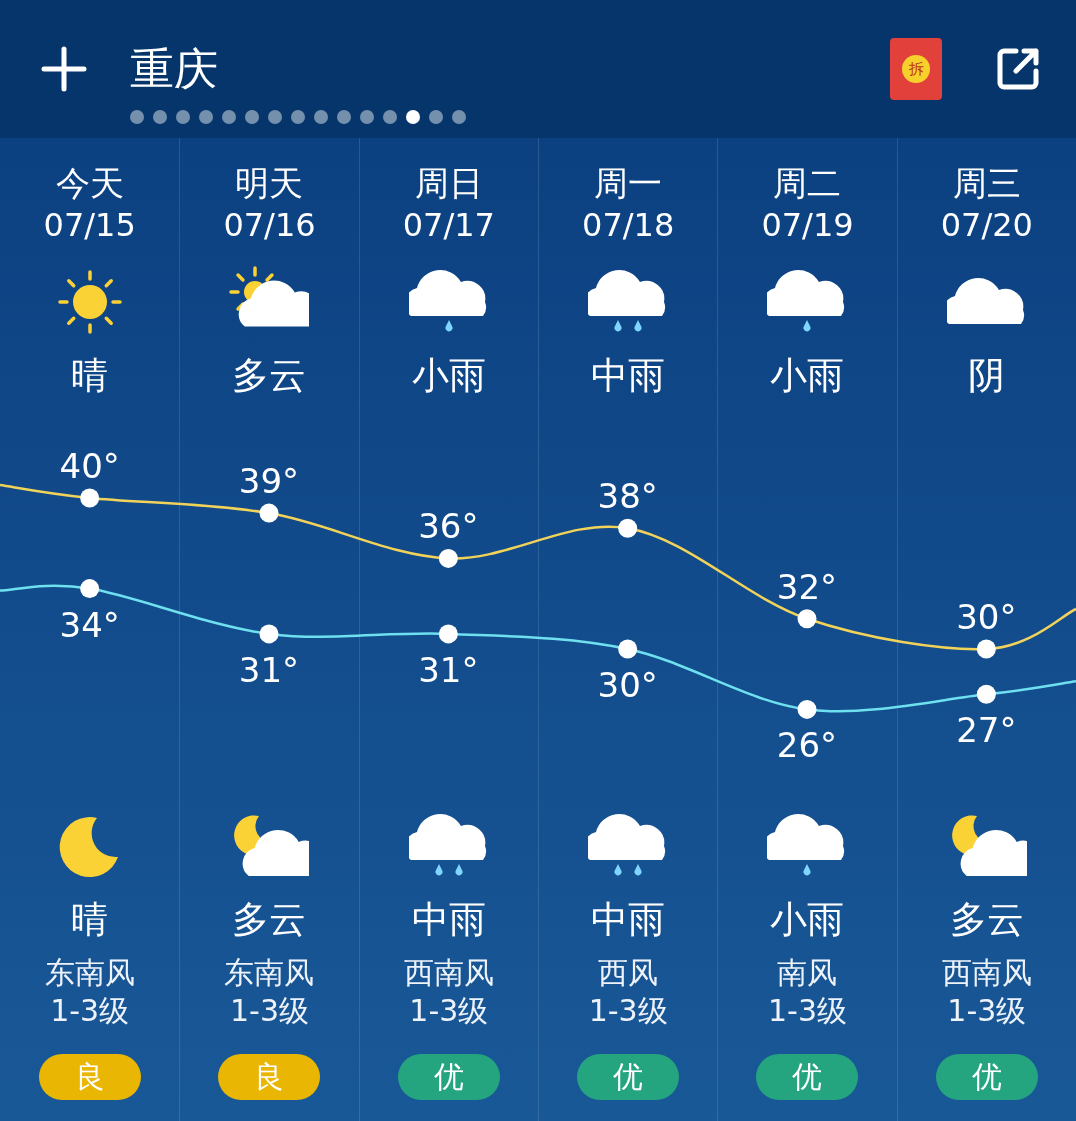 The height and width of the screenshot is (1121, 1076). What do you see at coordinates (627, 496) in the screenshot?
I see `temperature-label: 38°` at bounding box center [627, 496].